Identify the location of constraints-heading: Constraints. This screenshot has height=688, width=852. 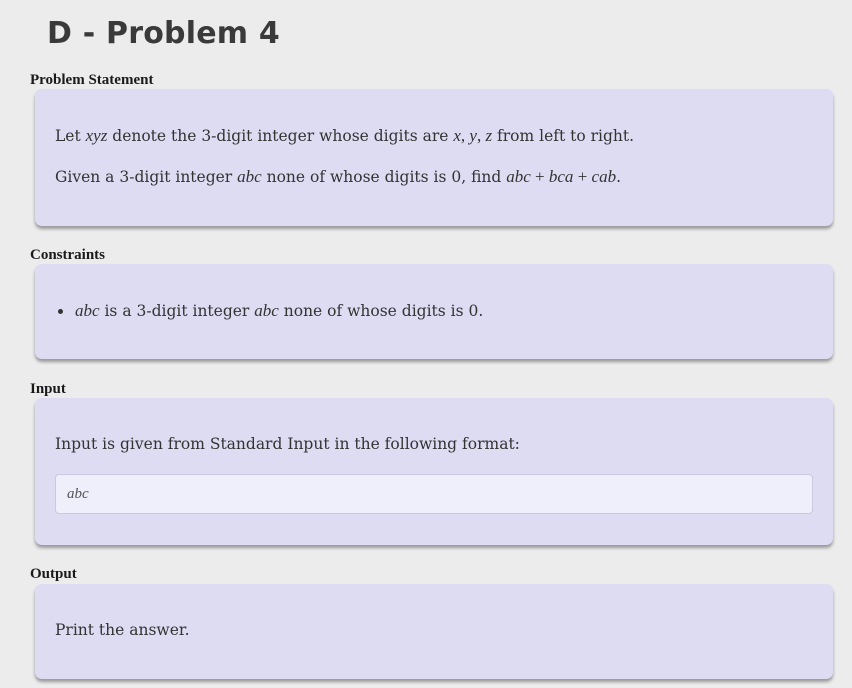
(68, 255).